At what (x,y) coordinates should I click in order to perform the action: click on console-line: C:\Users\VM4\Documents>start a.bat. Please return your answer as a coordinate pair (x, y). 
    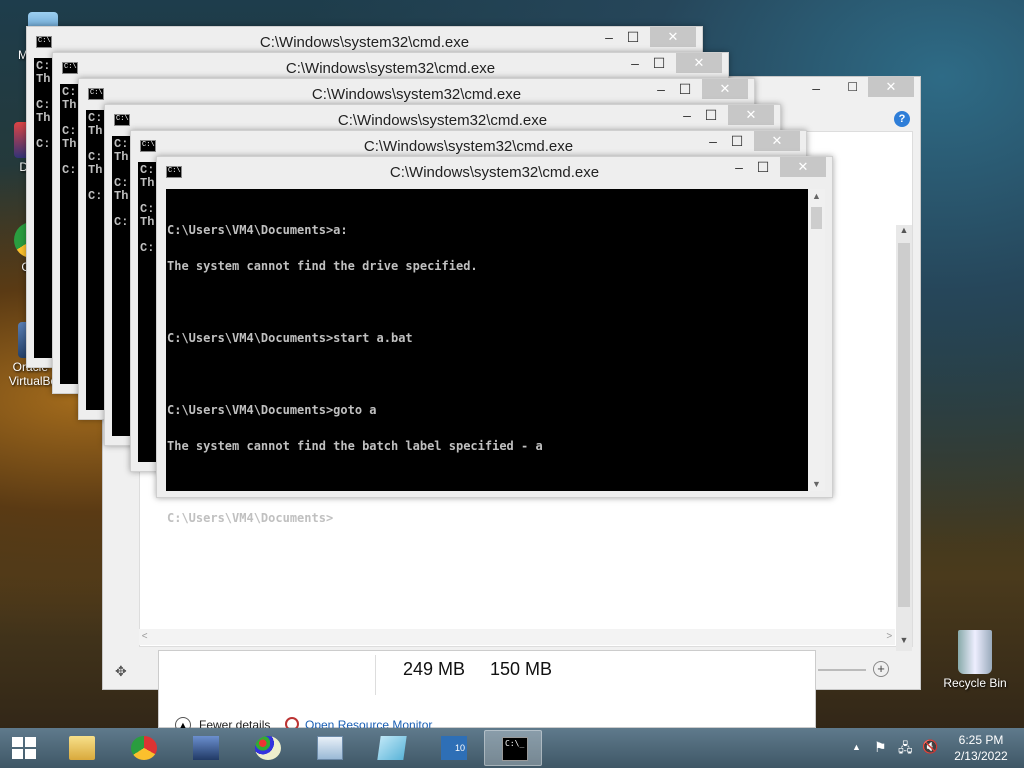
    Looking at the image, I should click on (290, 338).